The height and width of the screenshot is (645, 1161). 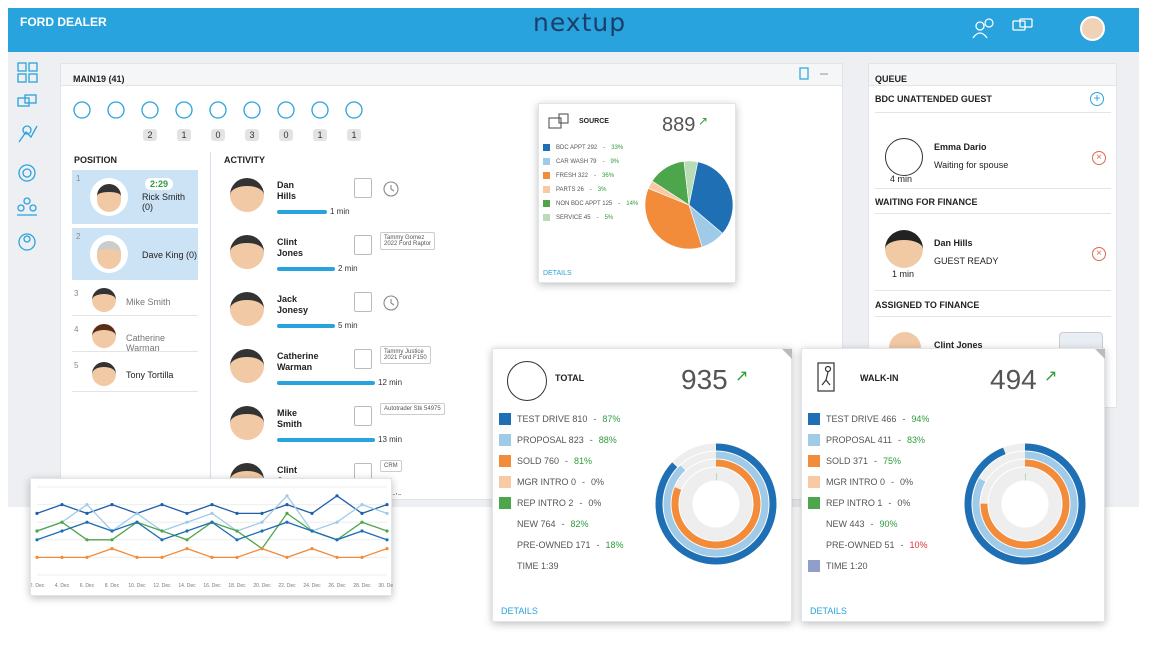 What do you see at coordinates (252, 121) in the screenshot?
I see `toolbar-item: 3` at bounding box center [252, 121].